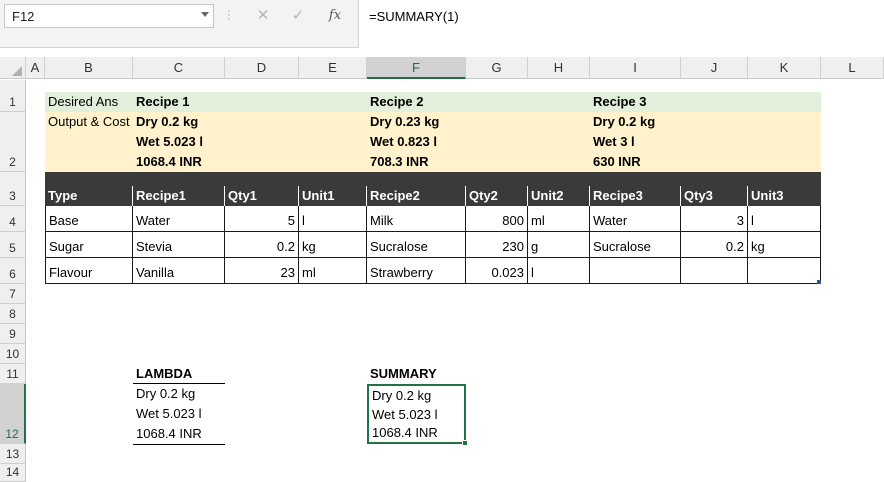 This screenshot has height=482, width=884. What do you see at coordinates (89, 219) in the screenshot?
I see `table-cell: Base` at bounding box center [89, 219].